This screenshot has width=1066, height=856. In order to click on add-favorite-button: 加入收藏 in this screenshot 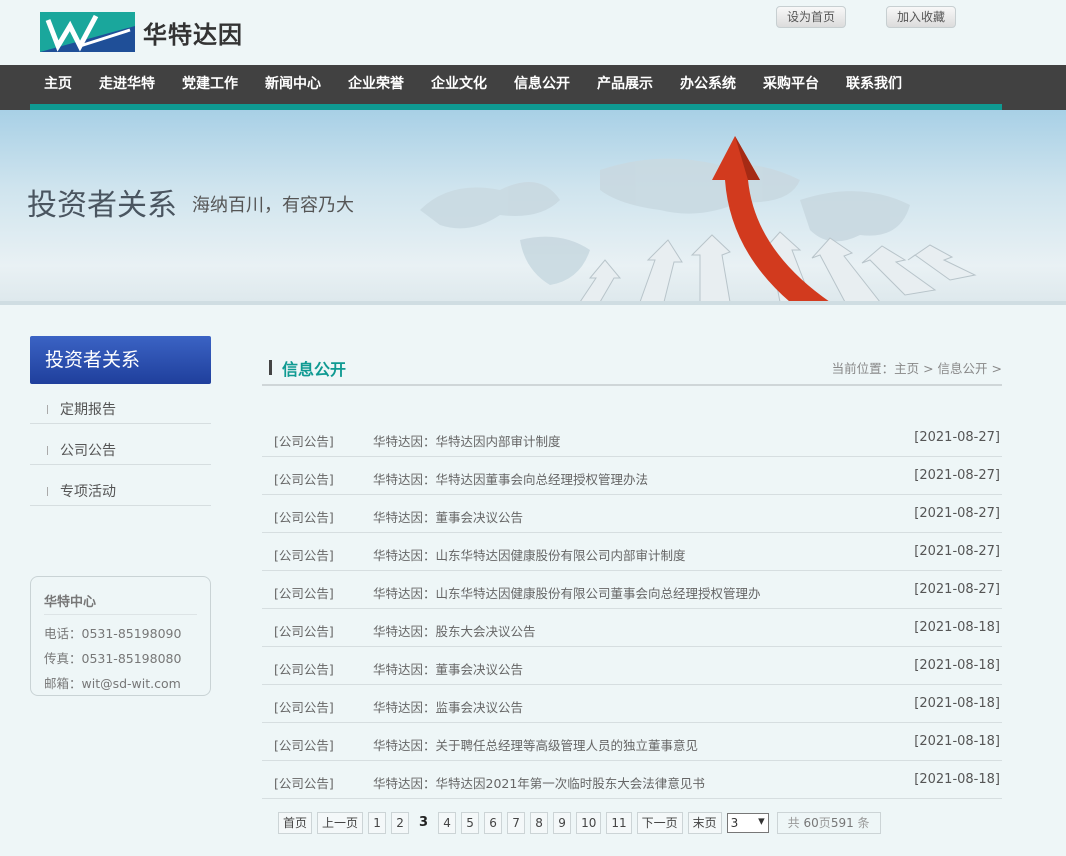, I will do `click(921, 17)`.